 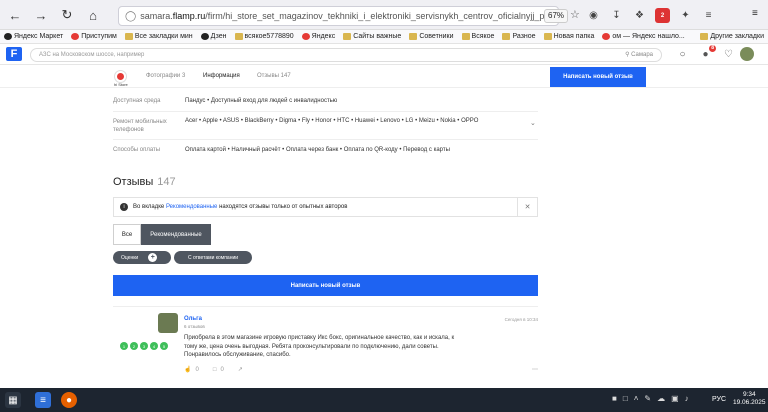 I want to click on tab-info: Информация, so click(x=221, y=76).